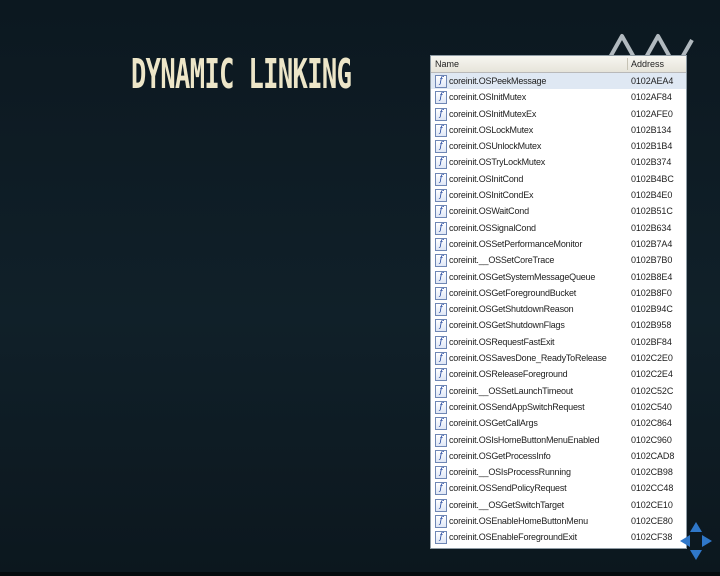  Describe the element at coordinates (511, 390) in the screenshot. I see `function-name: coreinit.__OSSetLaunchTimeout` at that location.